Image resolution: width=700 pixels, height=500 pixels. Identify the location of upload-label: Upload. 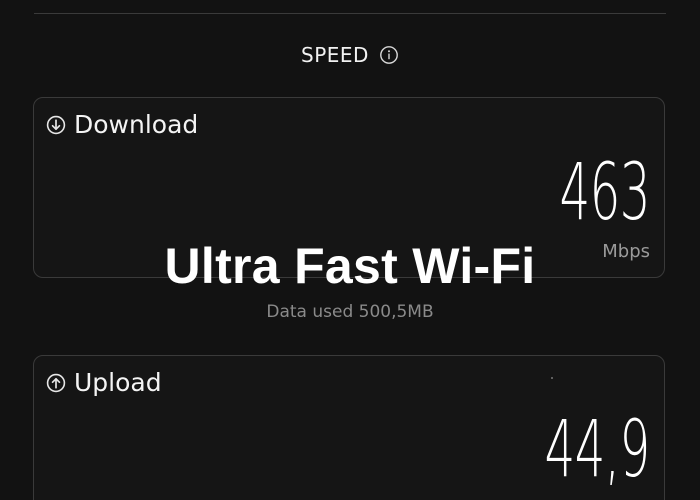
(118, 382).